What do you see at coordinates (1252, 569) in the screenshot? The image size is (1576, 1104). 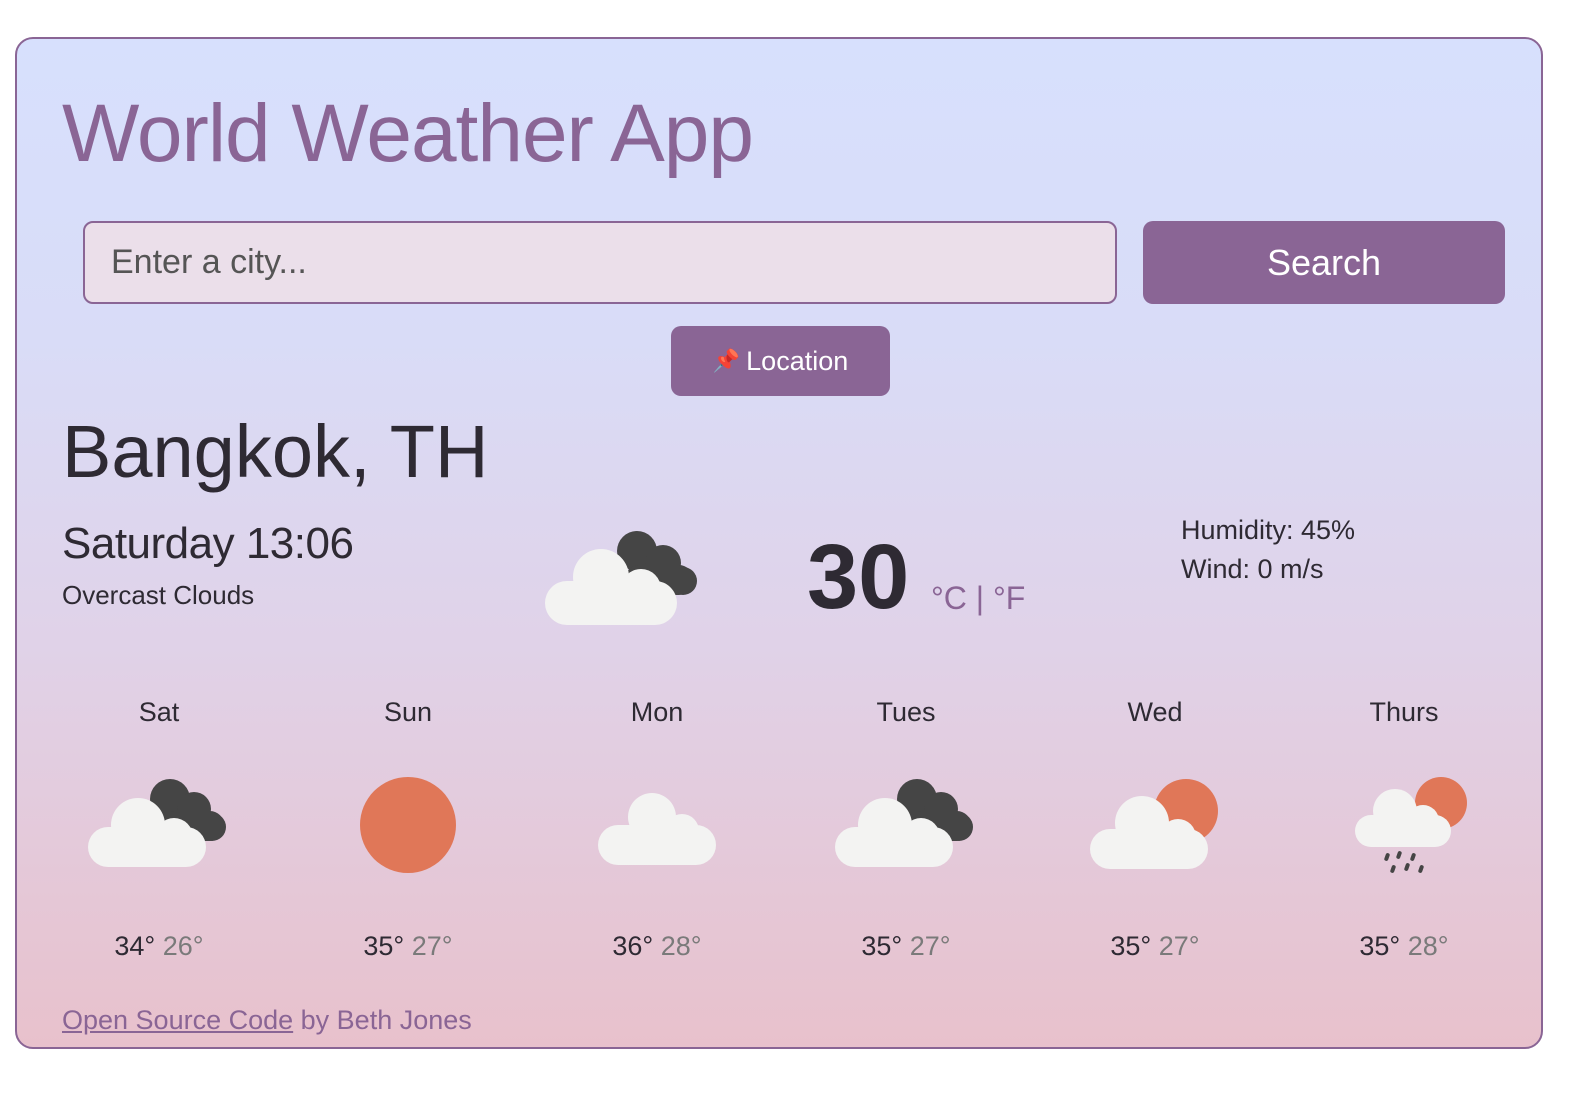 I see `wind-readout: Wind: 0 m/s` at bounding box center [1252, 569].